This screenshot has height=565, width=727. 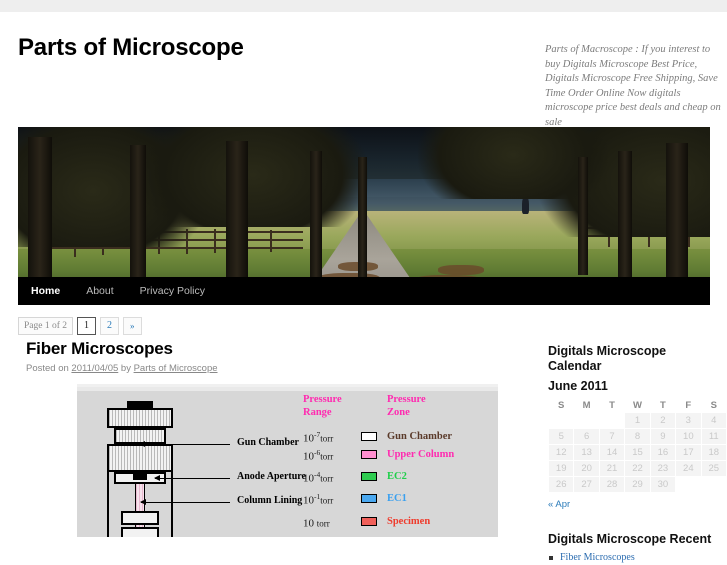 I want to click on list-item: Fiber Microscopes, so click(x=637, y=558).